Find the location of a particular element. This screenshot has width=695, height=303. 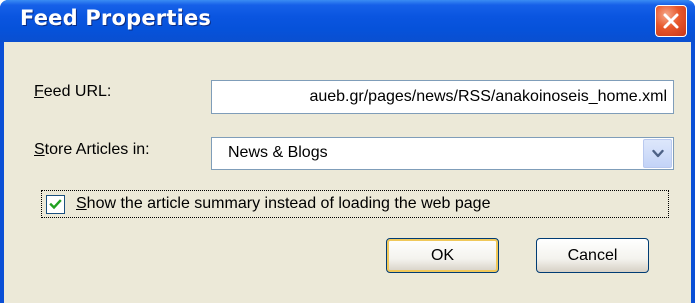

dialog-title: Feed Properties is located at coordinates (116, 18).